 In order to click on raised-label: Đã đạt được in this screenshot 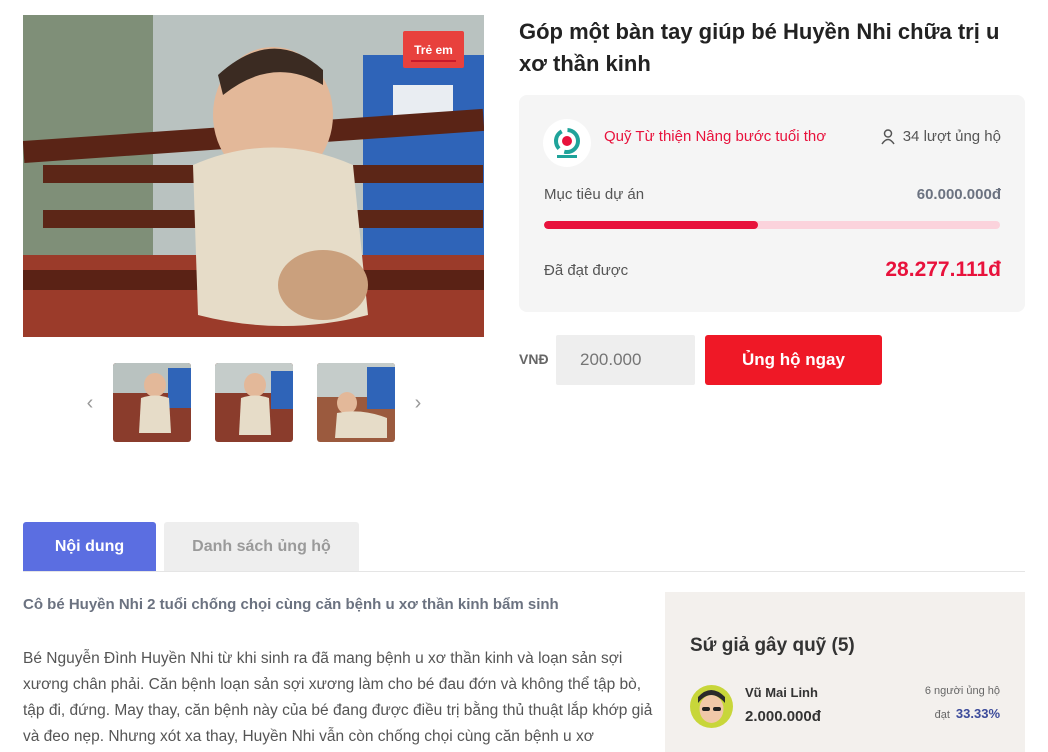, I will do `click(586, 270)`.